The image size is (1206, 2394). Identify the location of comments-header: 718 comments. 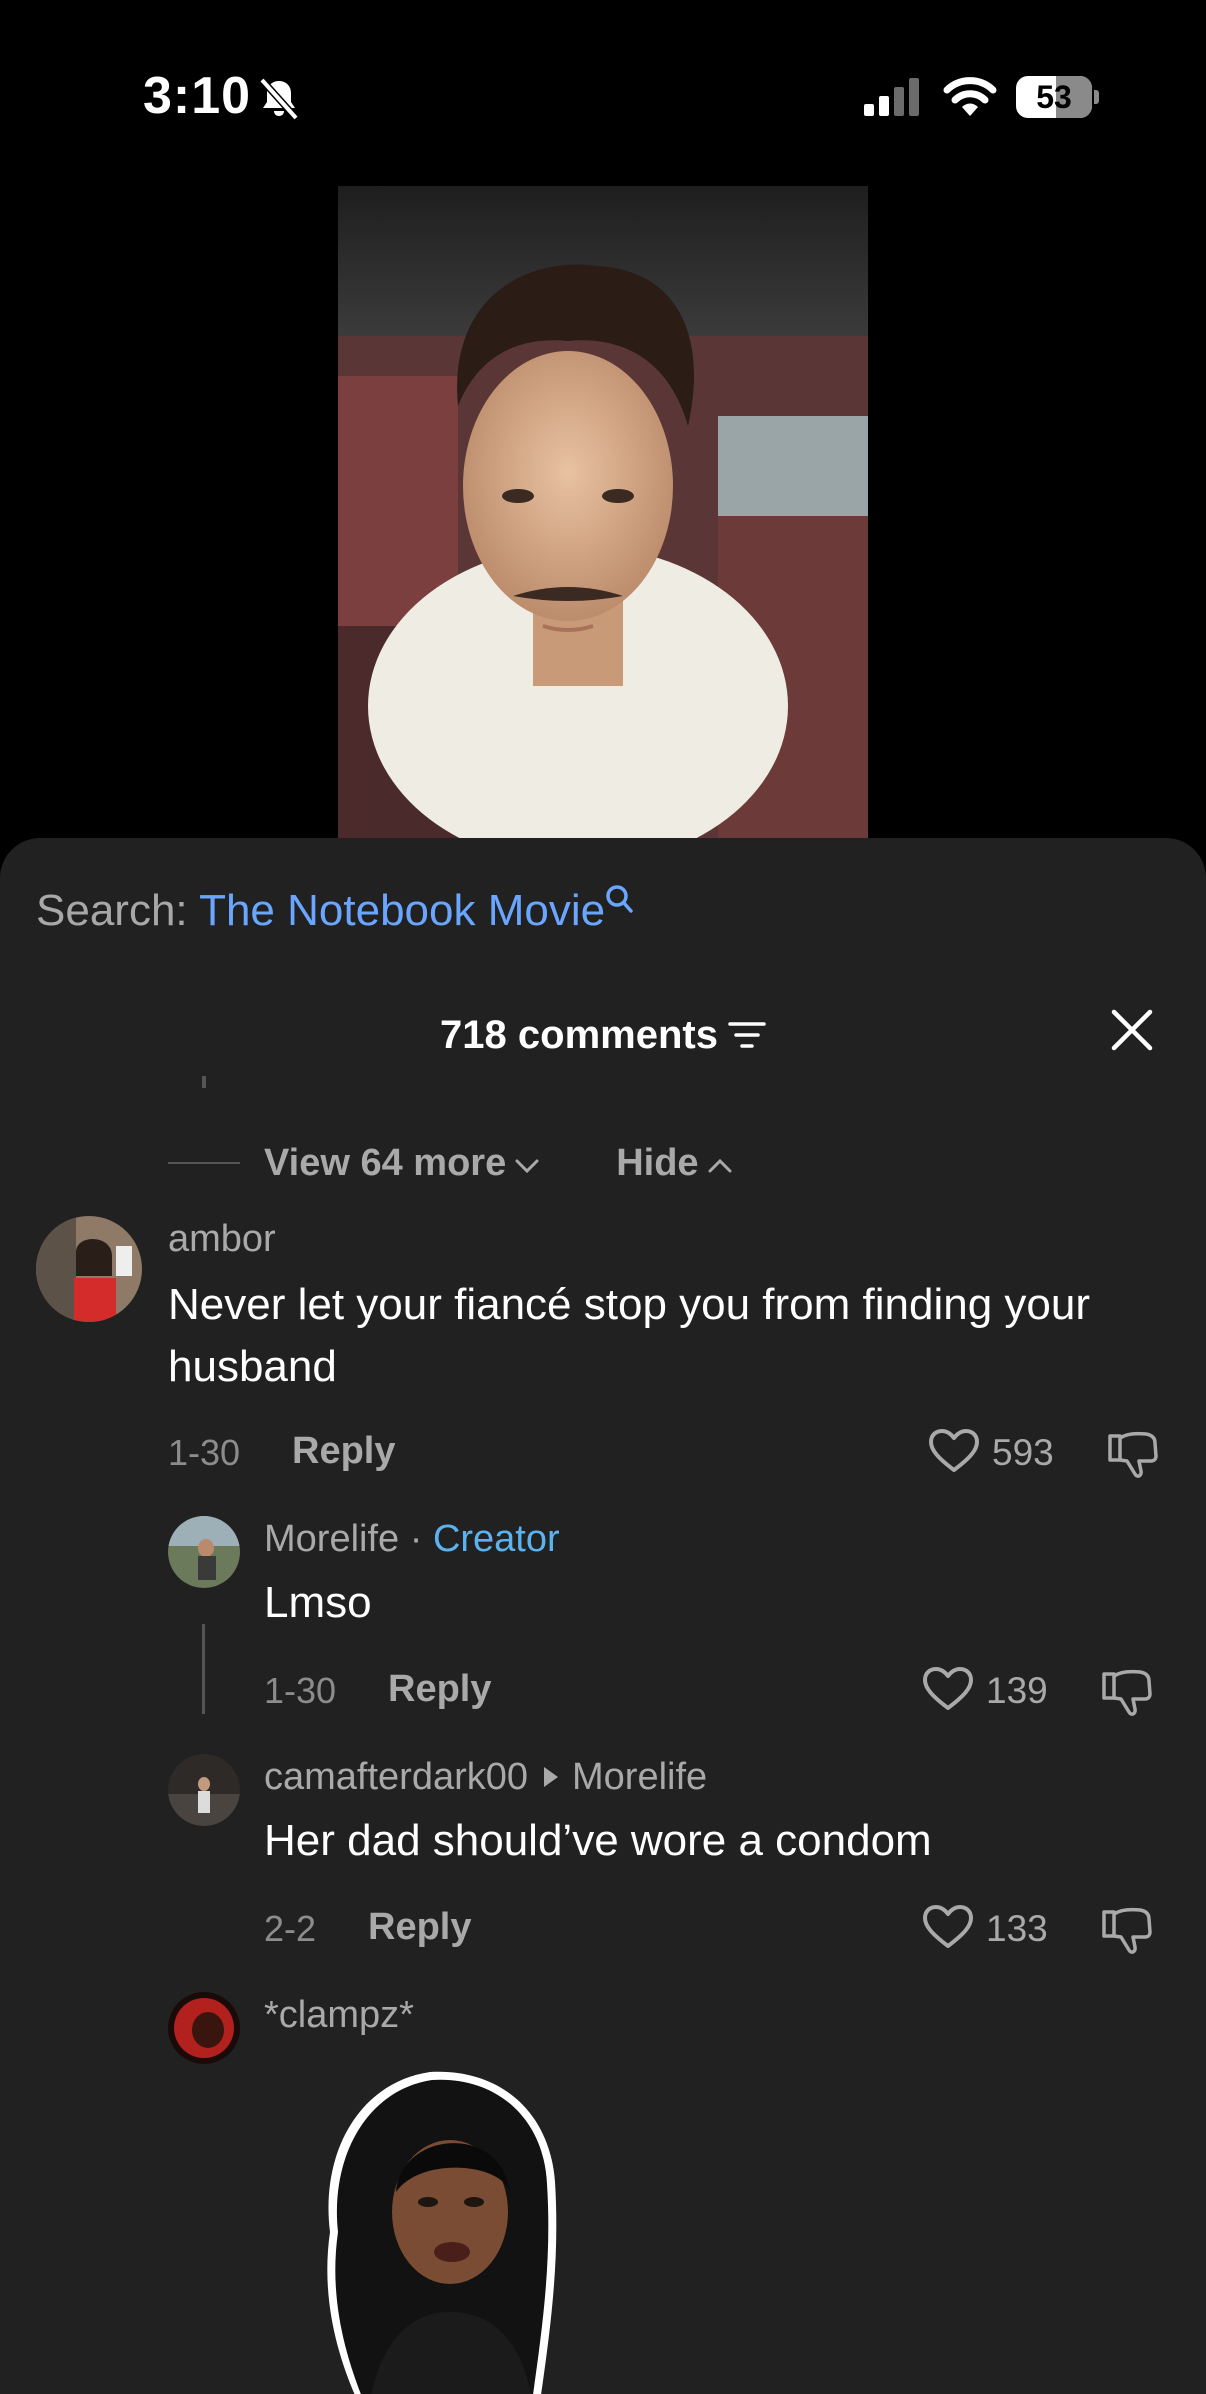
(603, 1035).